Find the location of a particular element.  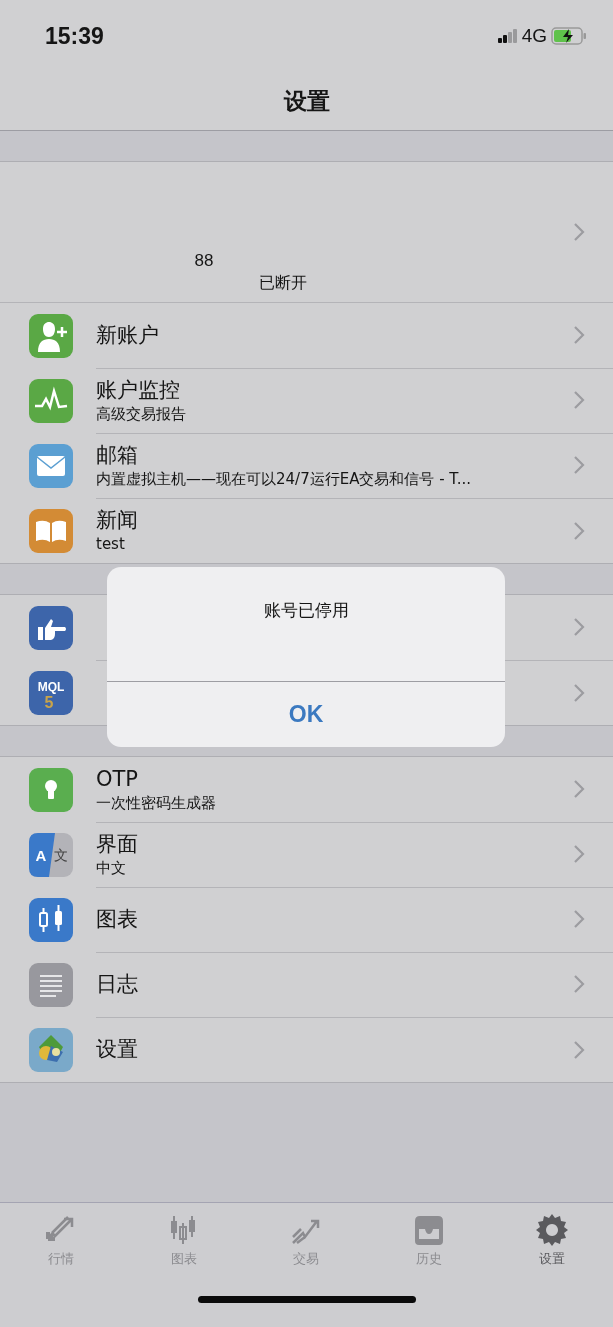

row-title: 新闻 is located at coordinates (117, 520).